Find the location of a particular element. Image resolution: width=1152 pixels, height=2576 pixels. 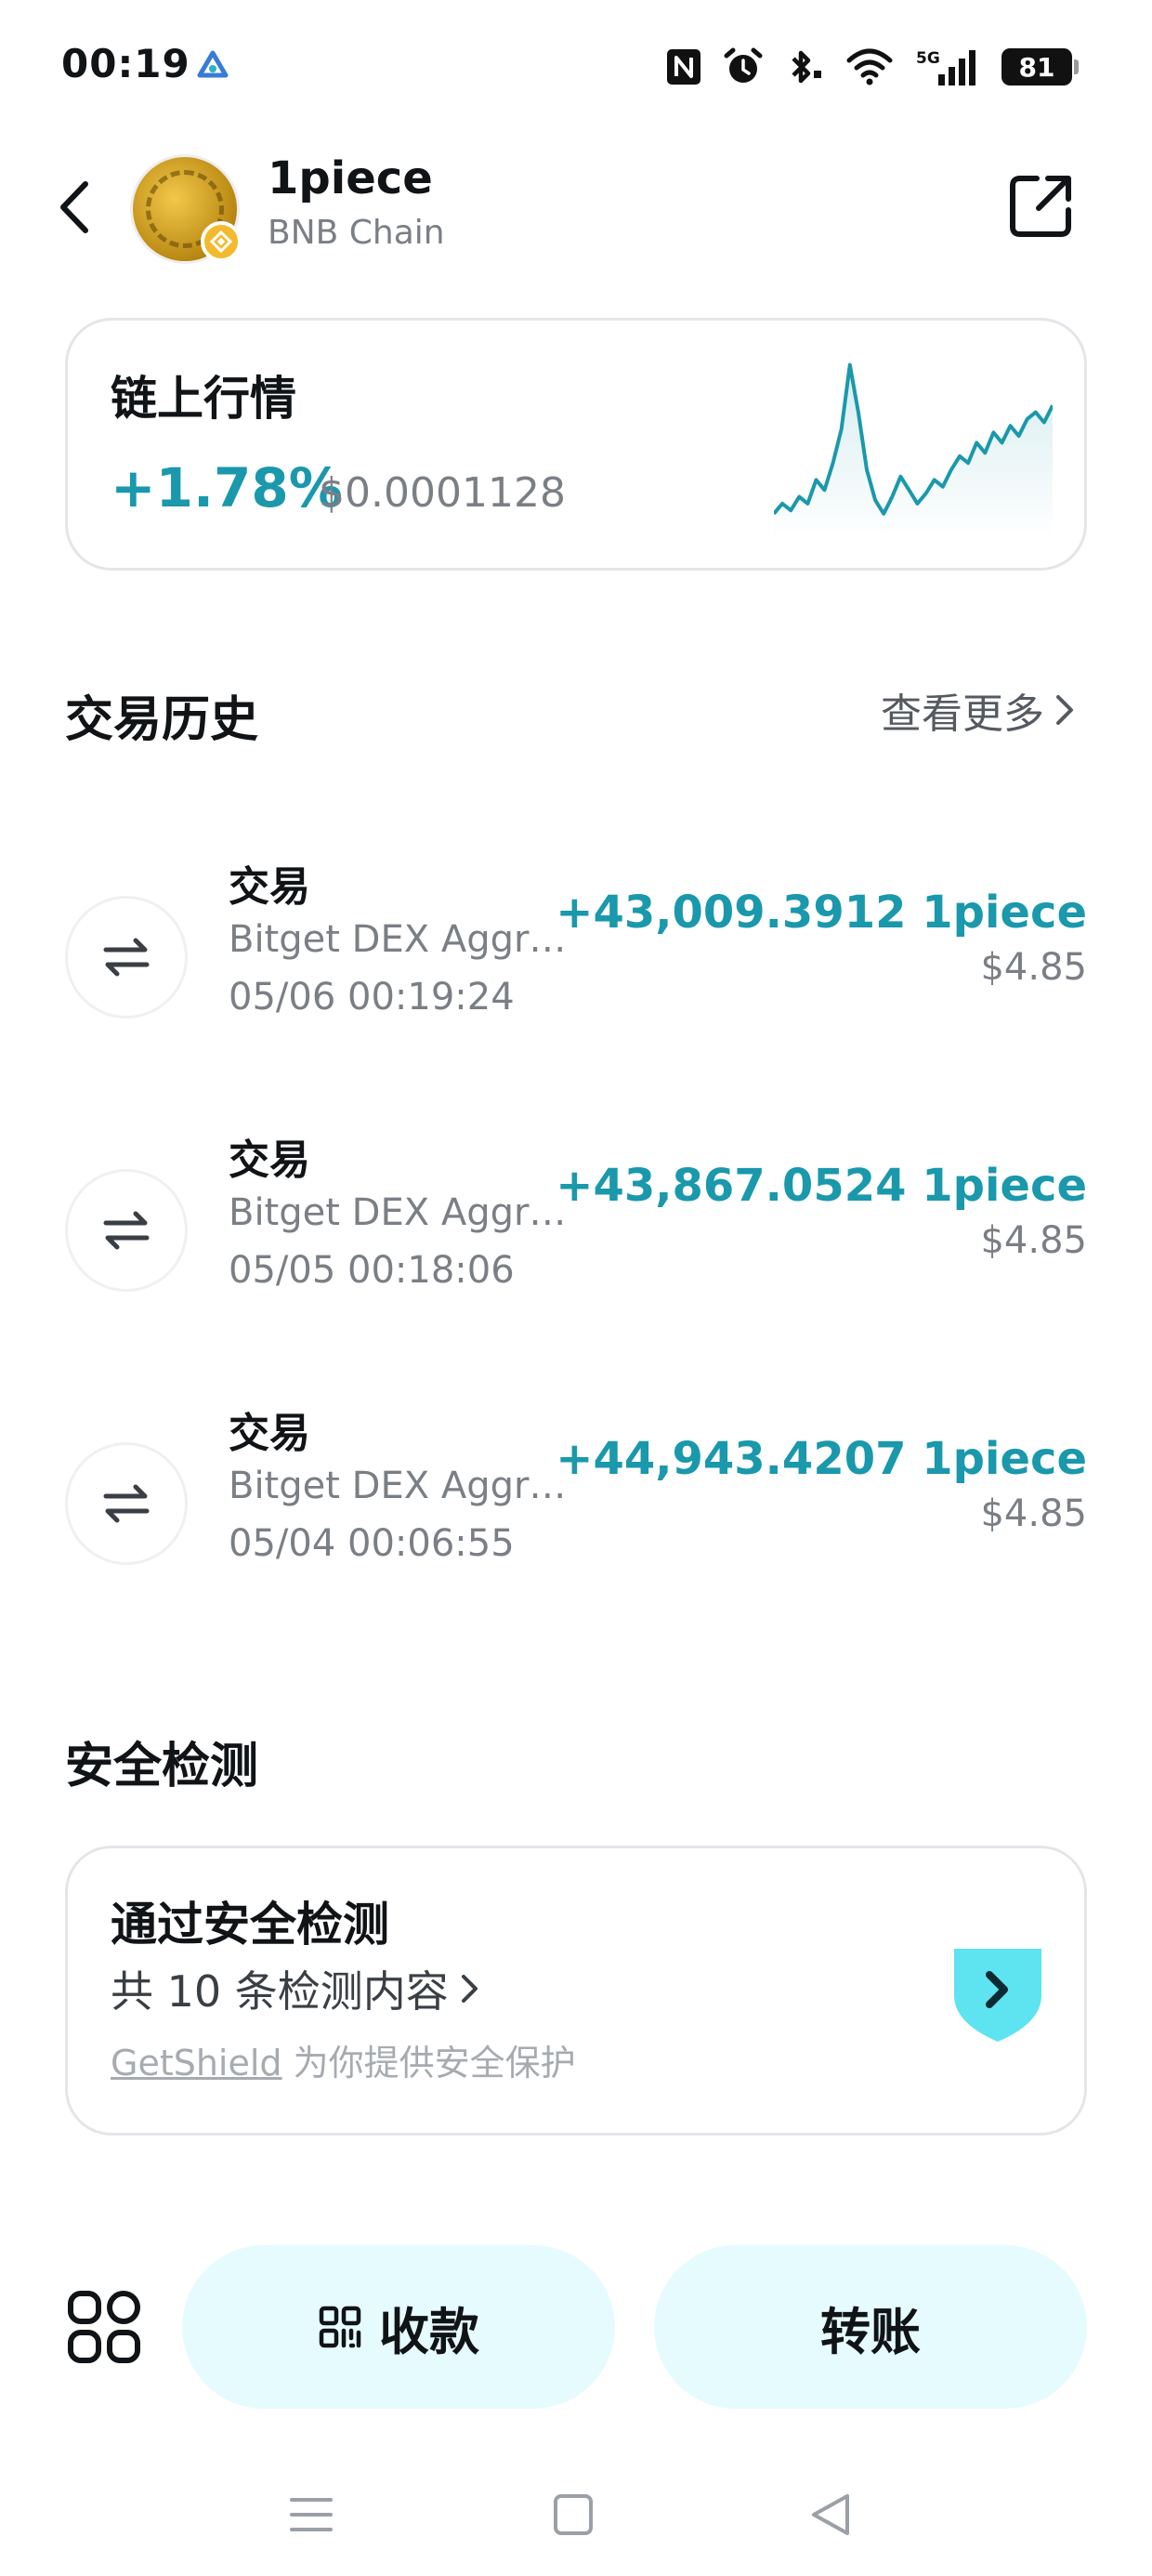

transfer-button: 转账 is located at coordinates (870, 2327).